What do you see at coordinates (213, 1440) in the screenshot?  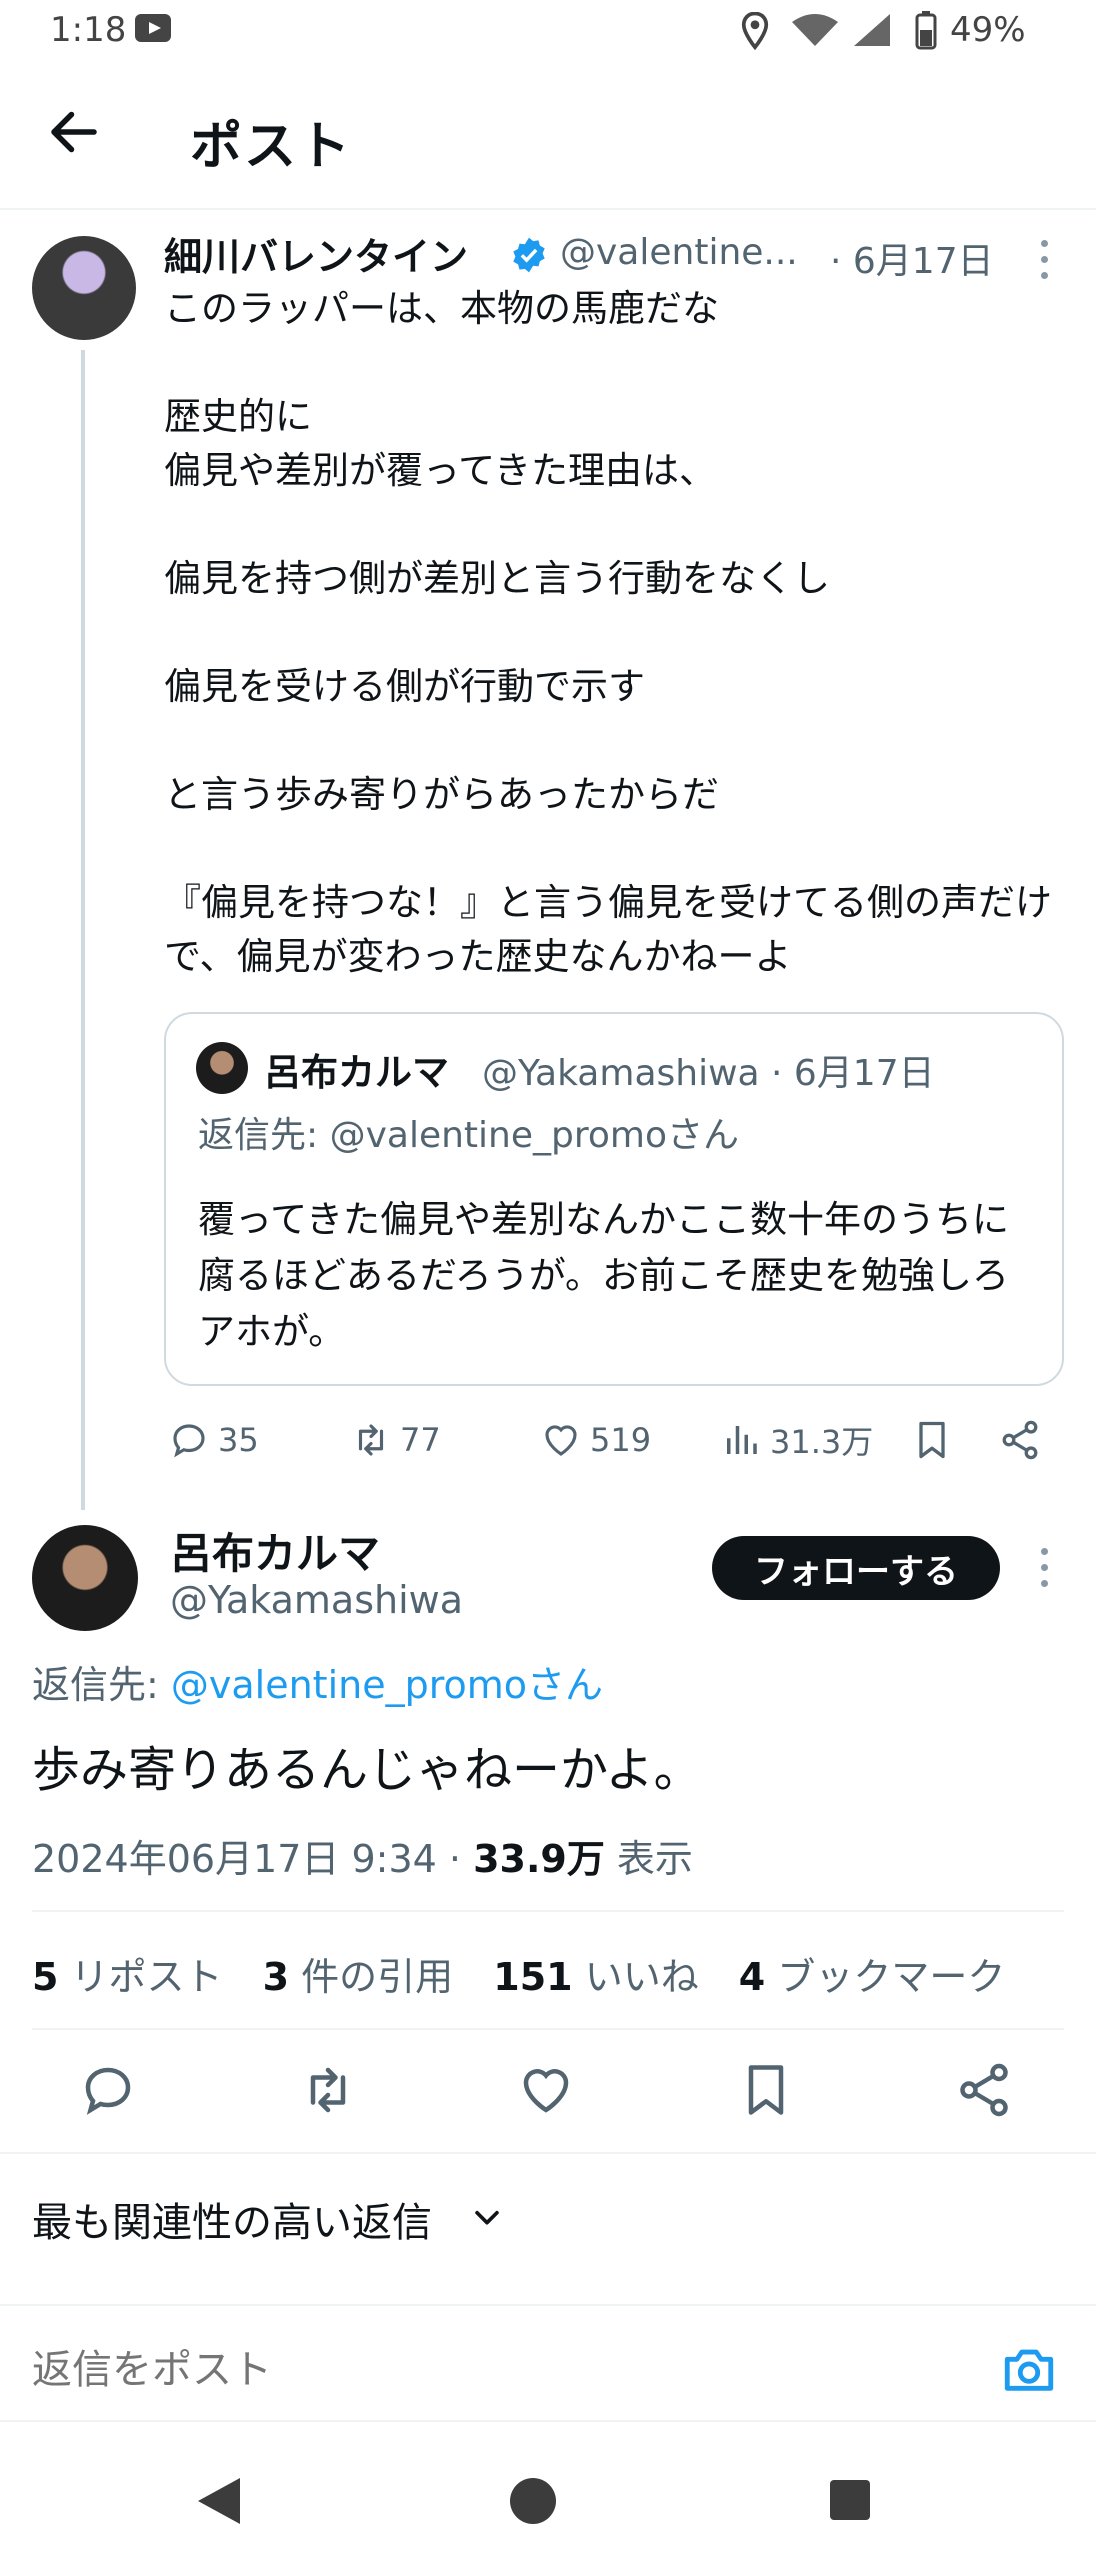 I see `reply-button: 35` at bounding box center [213, 1440].